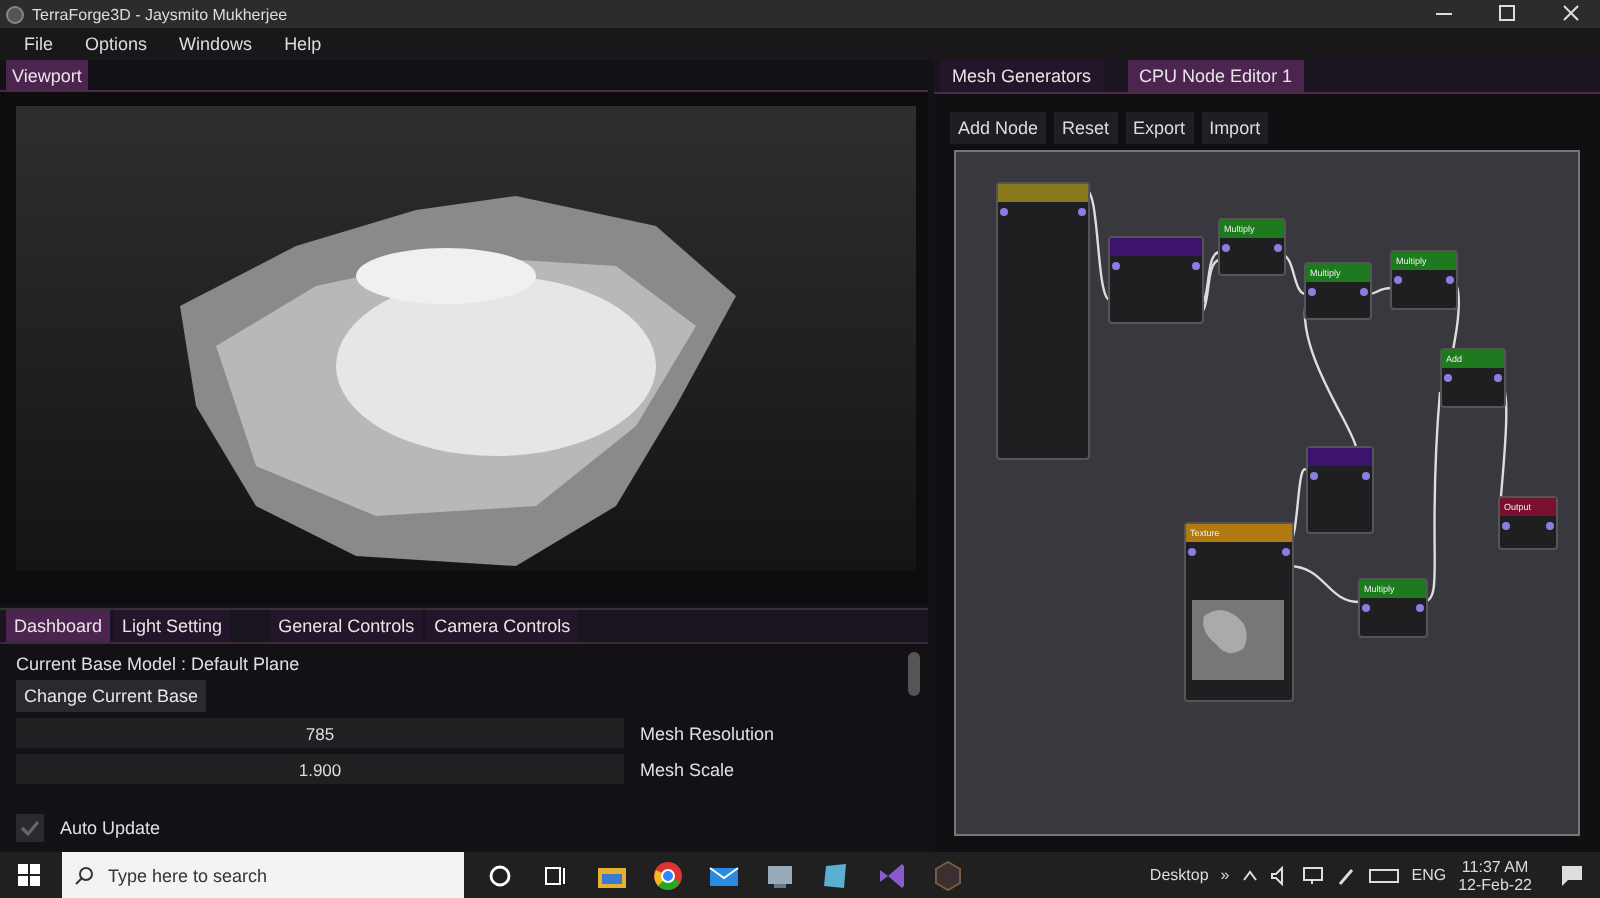 The width and height of the screenshot is (1600, 898). I want to click on caret-up-icon, so click(1249, 875).